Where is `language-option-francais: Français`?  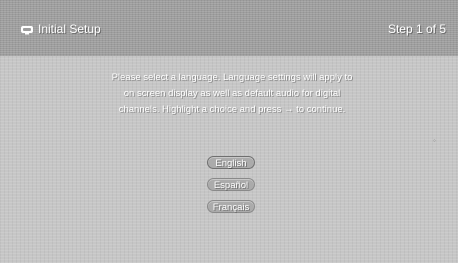 language-option-francais: Français is located at coordinates (231, 206).